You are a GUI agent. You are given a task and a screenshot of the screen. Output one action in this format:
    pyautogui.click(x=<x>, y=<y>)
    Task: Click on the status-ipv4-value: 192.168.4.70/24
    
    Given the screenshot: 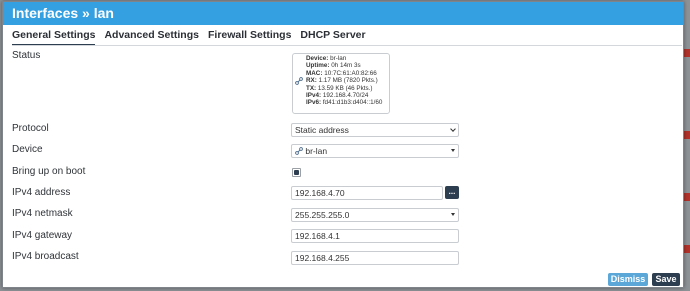 What is the action you would take?
    pyautogui.click(x=345, y=96)
    